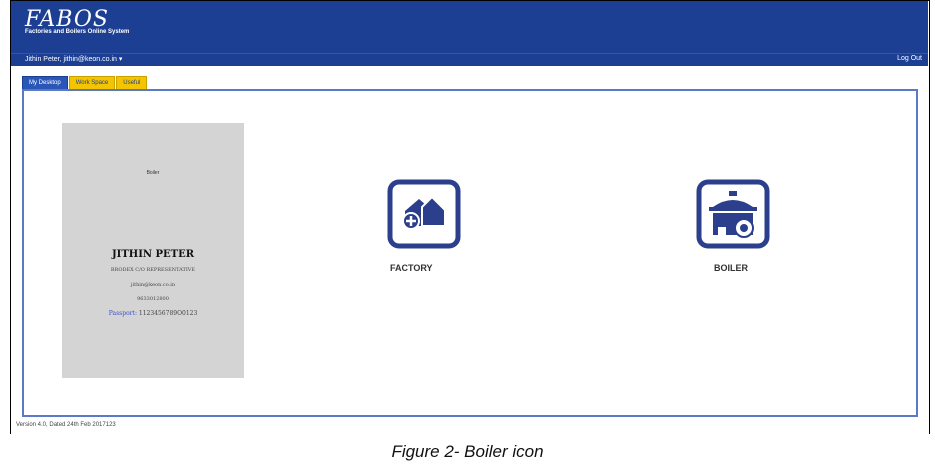 This screenshot has width=935, height=472. I want to click on factory-label: FACTORY, so click(411, 268).